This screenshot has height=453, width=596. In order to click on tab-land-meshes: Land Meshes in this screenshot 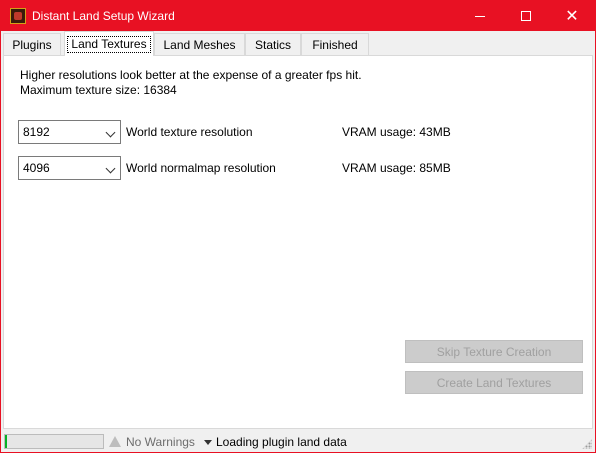, I will do `click(199, 44)`.